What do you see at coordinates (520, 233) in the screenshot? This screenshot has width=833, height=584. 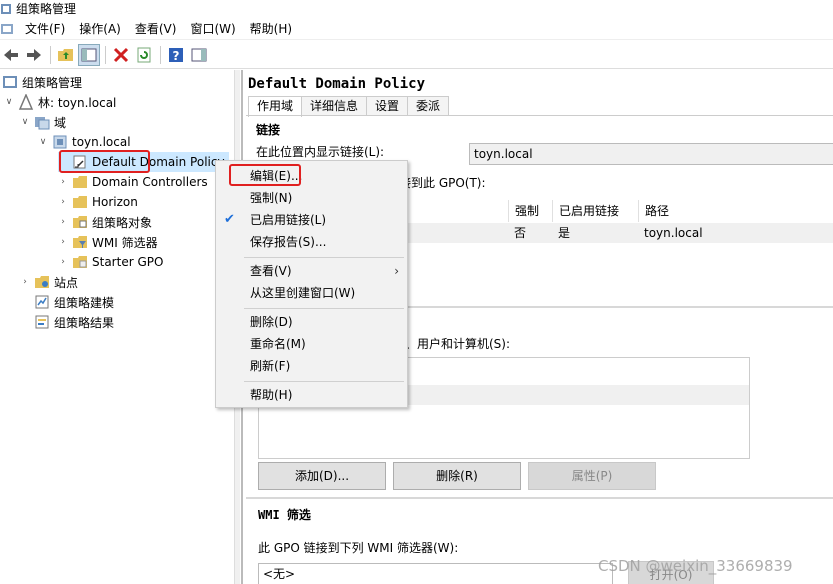 I see `cell-enforced: 否` at bounding box center [520, 233].